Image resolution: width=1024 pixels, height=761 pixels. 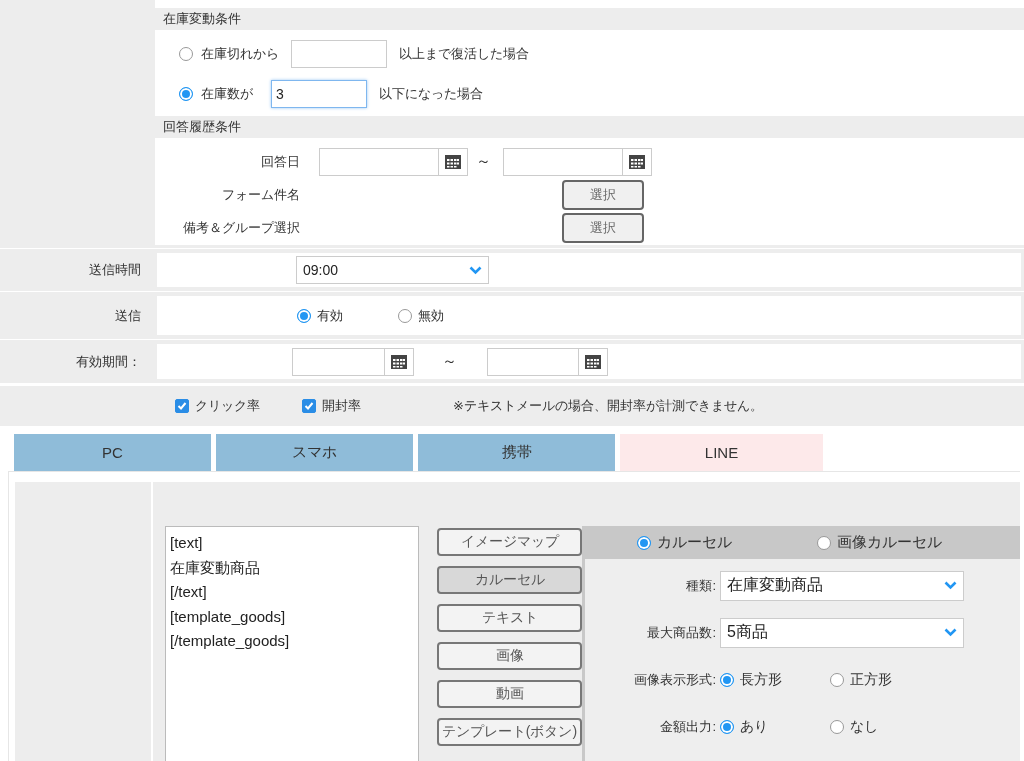 I want to click on radio-label: 有効, so click(x=330, y=315).